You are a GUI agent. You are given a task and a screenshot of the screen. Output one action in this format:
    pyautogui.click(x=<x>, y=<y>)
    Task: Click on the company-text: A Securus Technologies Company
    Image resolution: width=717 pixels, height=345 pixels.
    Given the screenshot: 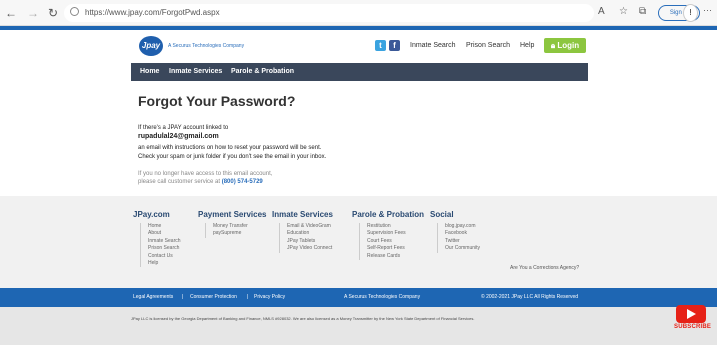 What is the action you would take?
    pyautogui.click(x=382, y=297)
    